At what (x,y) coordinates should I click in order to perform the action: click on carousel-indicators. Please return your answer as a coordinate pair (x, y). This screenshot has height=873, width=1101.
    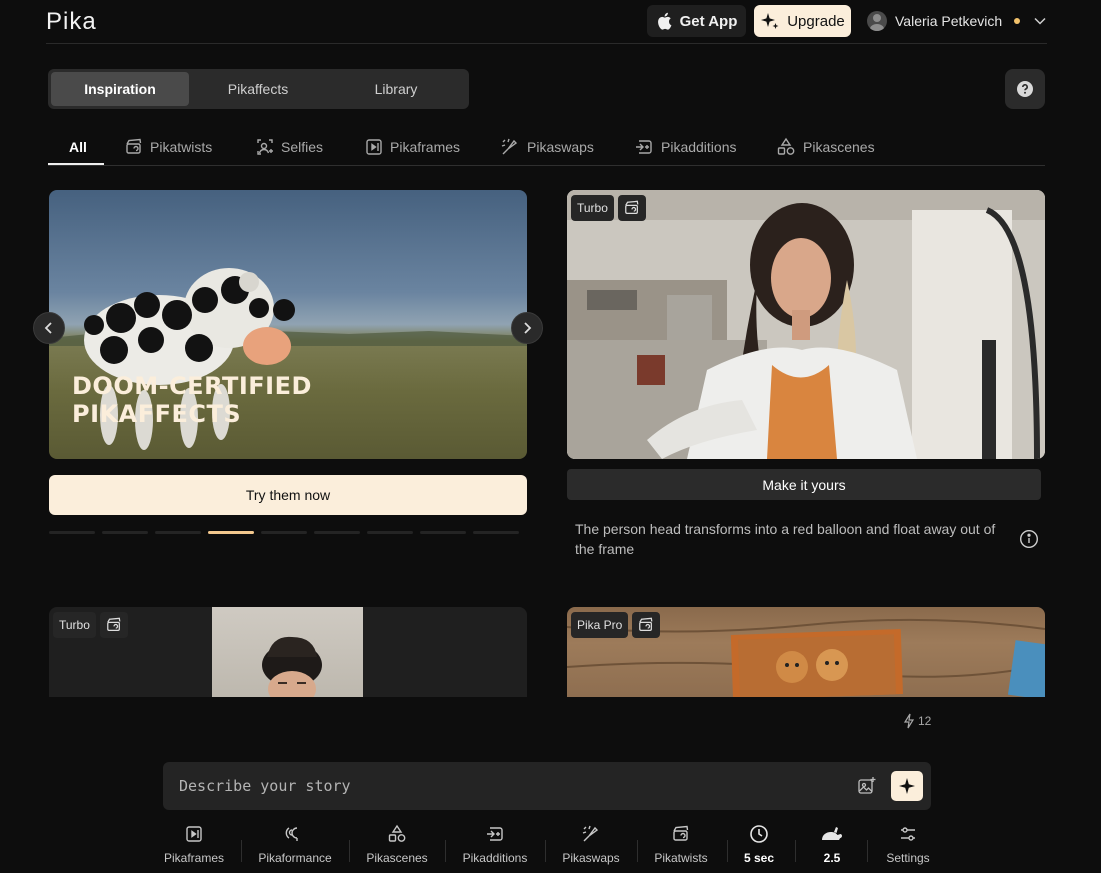
    Looking at the image, I should click on (288, 533).